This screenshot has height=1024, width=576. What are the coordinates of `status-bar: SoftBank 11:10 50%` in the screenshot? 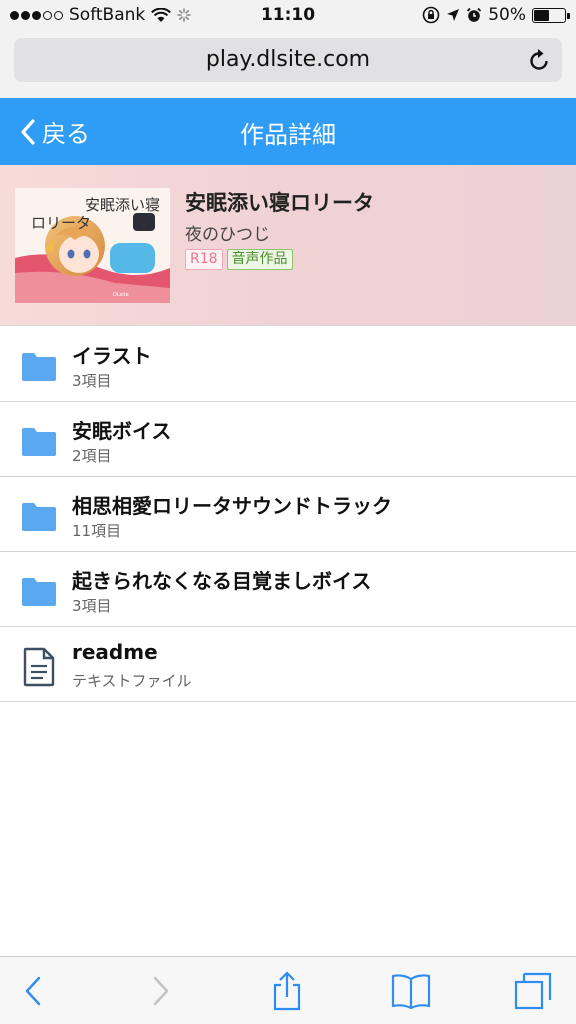 It's located at (288, 16).